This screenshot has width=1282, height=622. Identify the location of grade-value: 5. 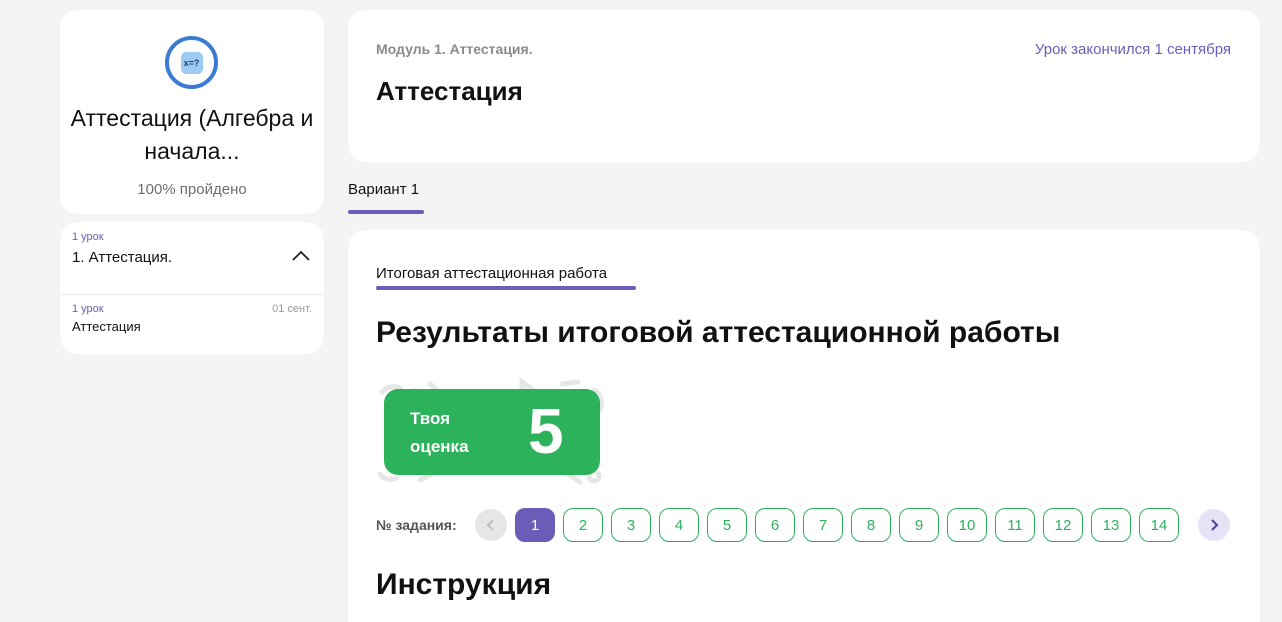
(546, 431).